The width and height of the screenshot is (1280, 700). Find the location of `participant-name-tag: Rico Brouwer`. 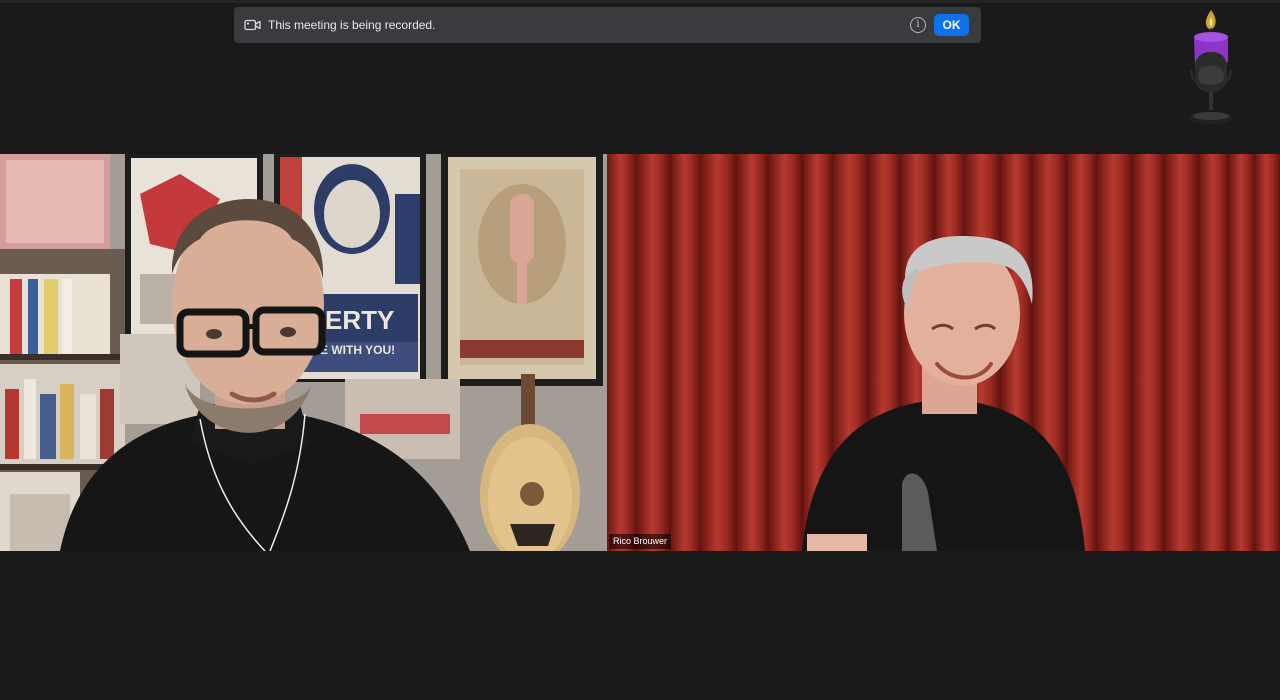

participant-name-tag: Rico Brouwer is located at coordinates (640, 541).